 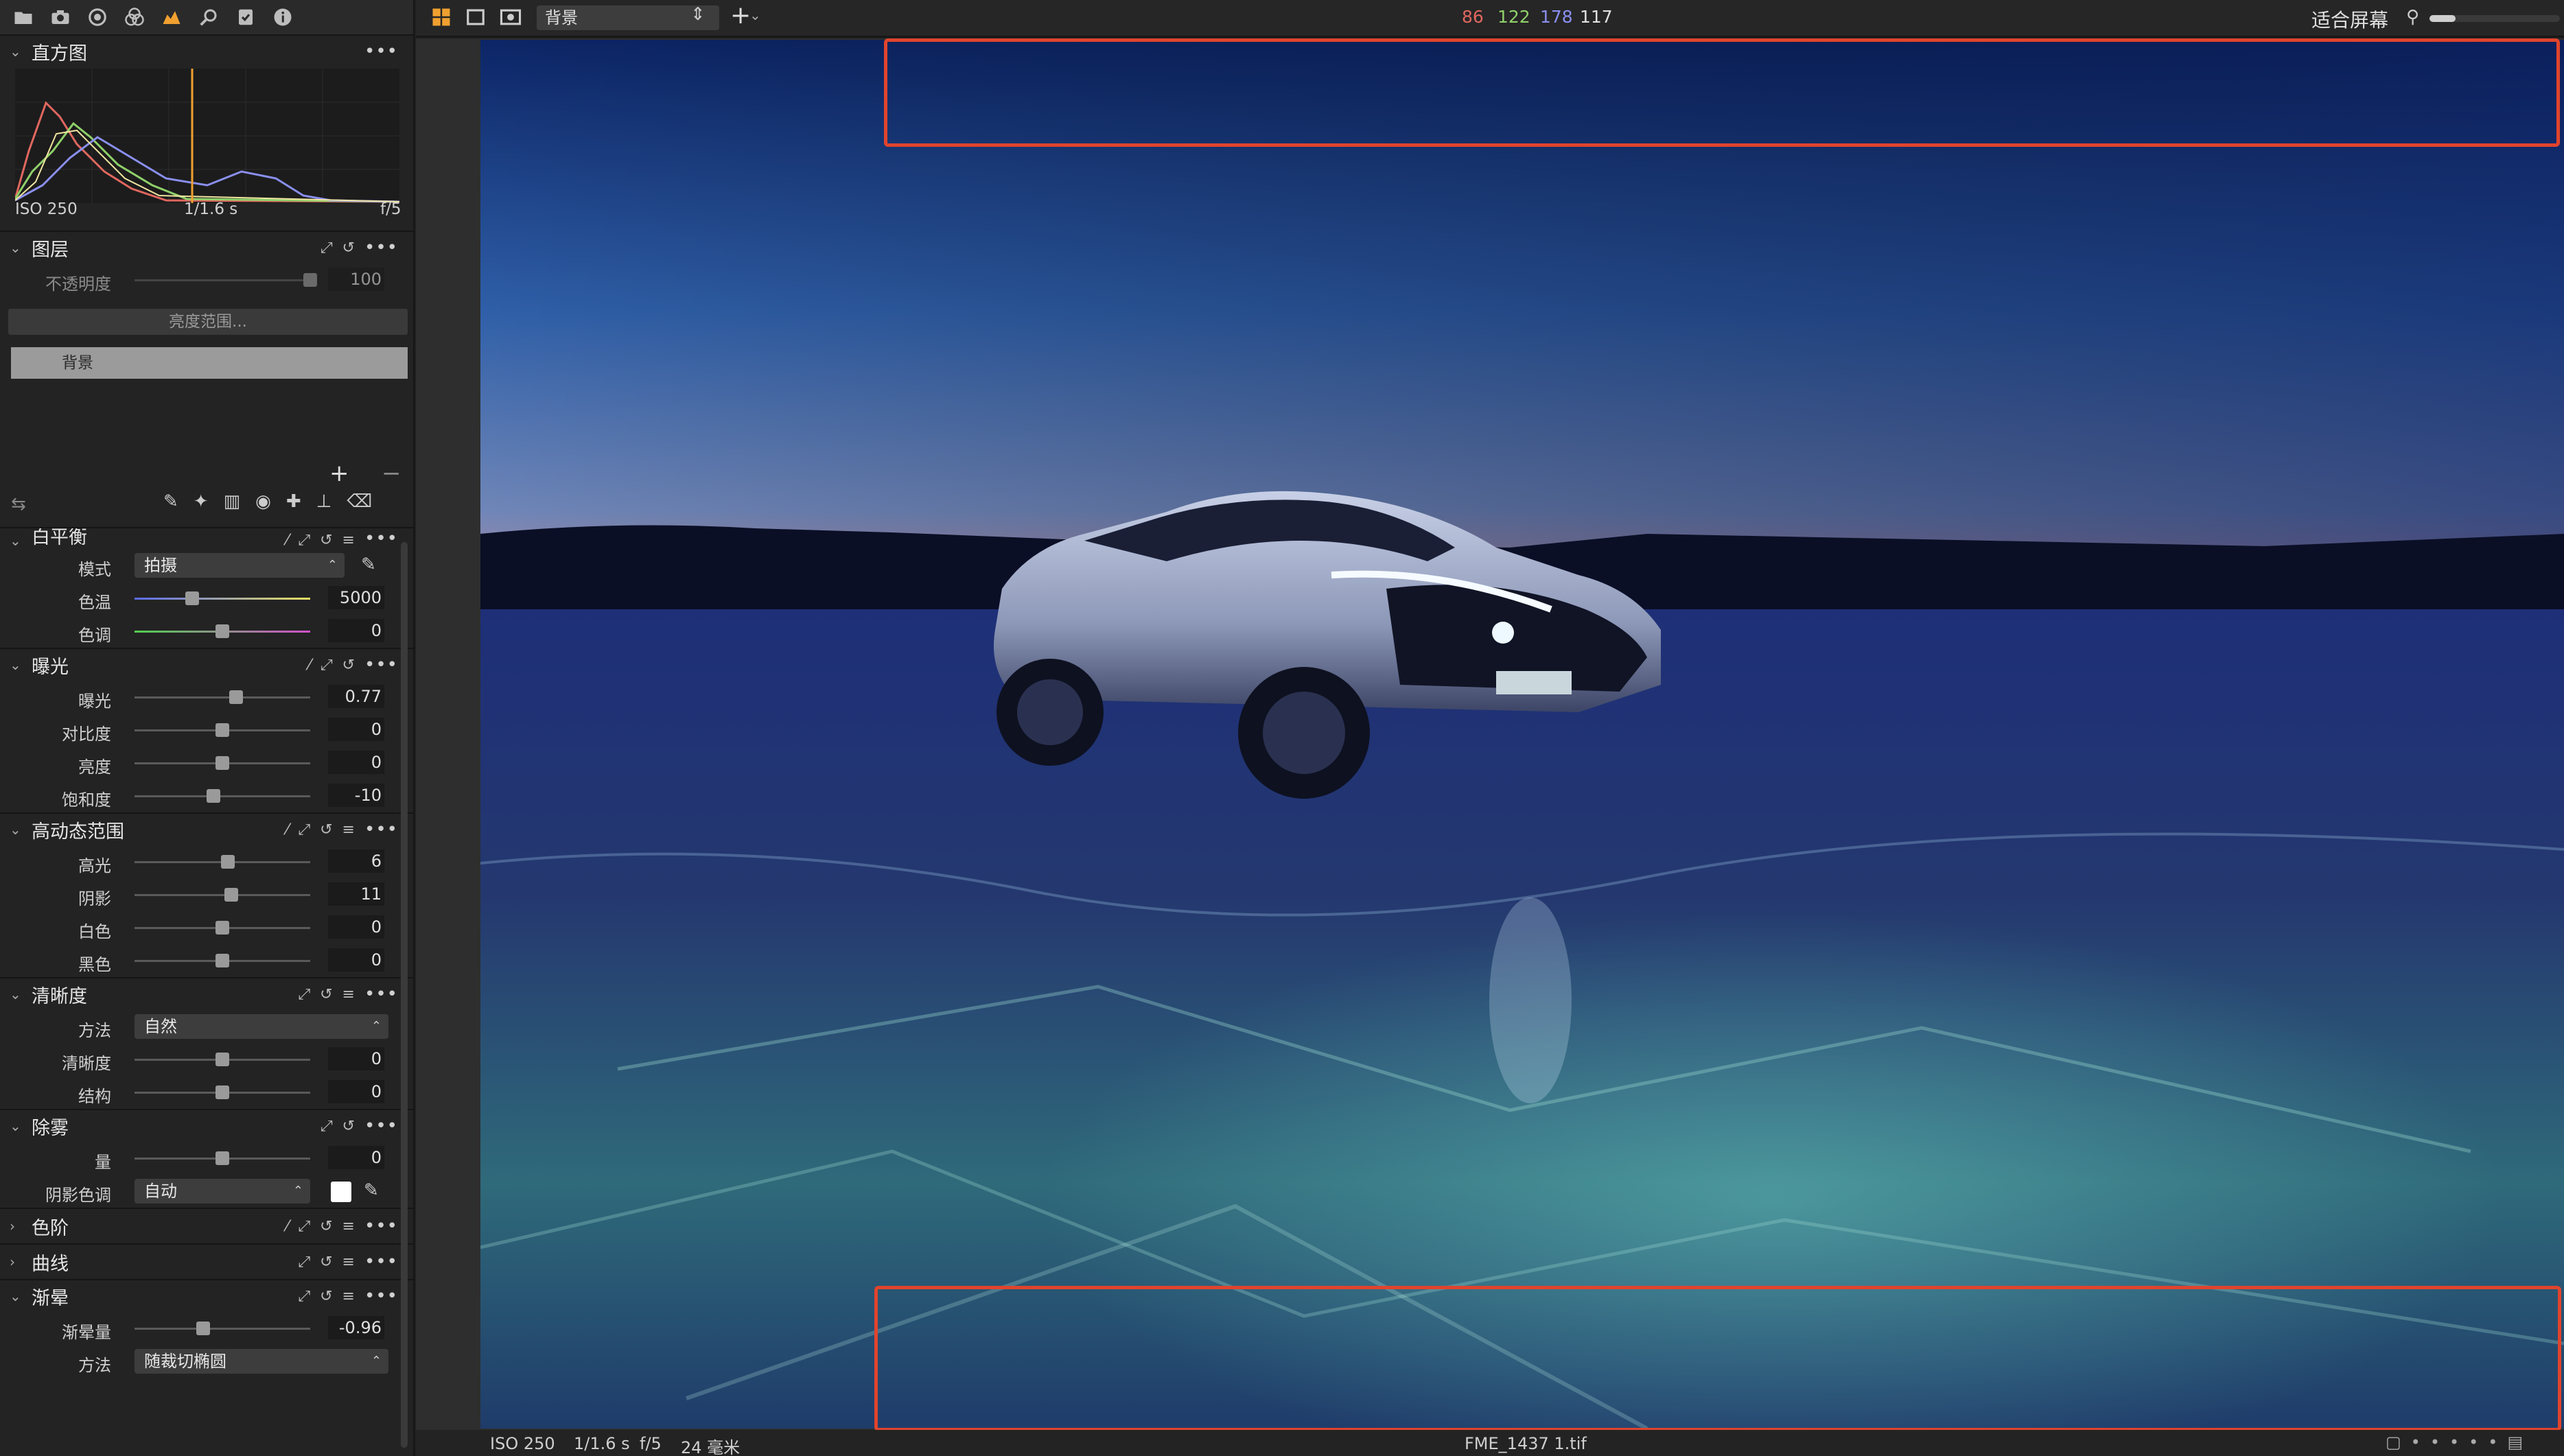 What do you see at coordinates (226, 280) in the screenshot?
I see `opacity-slider` at bounding box center [226, 280].